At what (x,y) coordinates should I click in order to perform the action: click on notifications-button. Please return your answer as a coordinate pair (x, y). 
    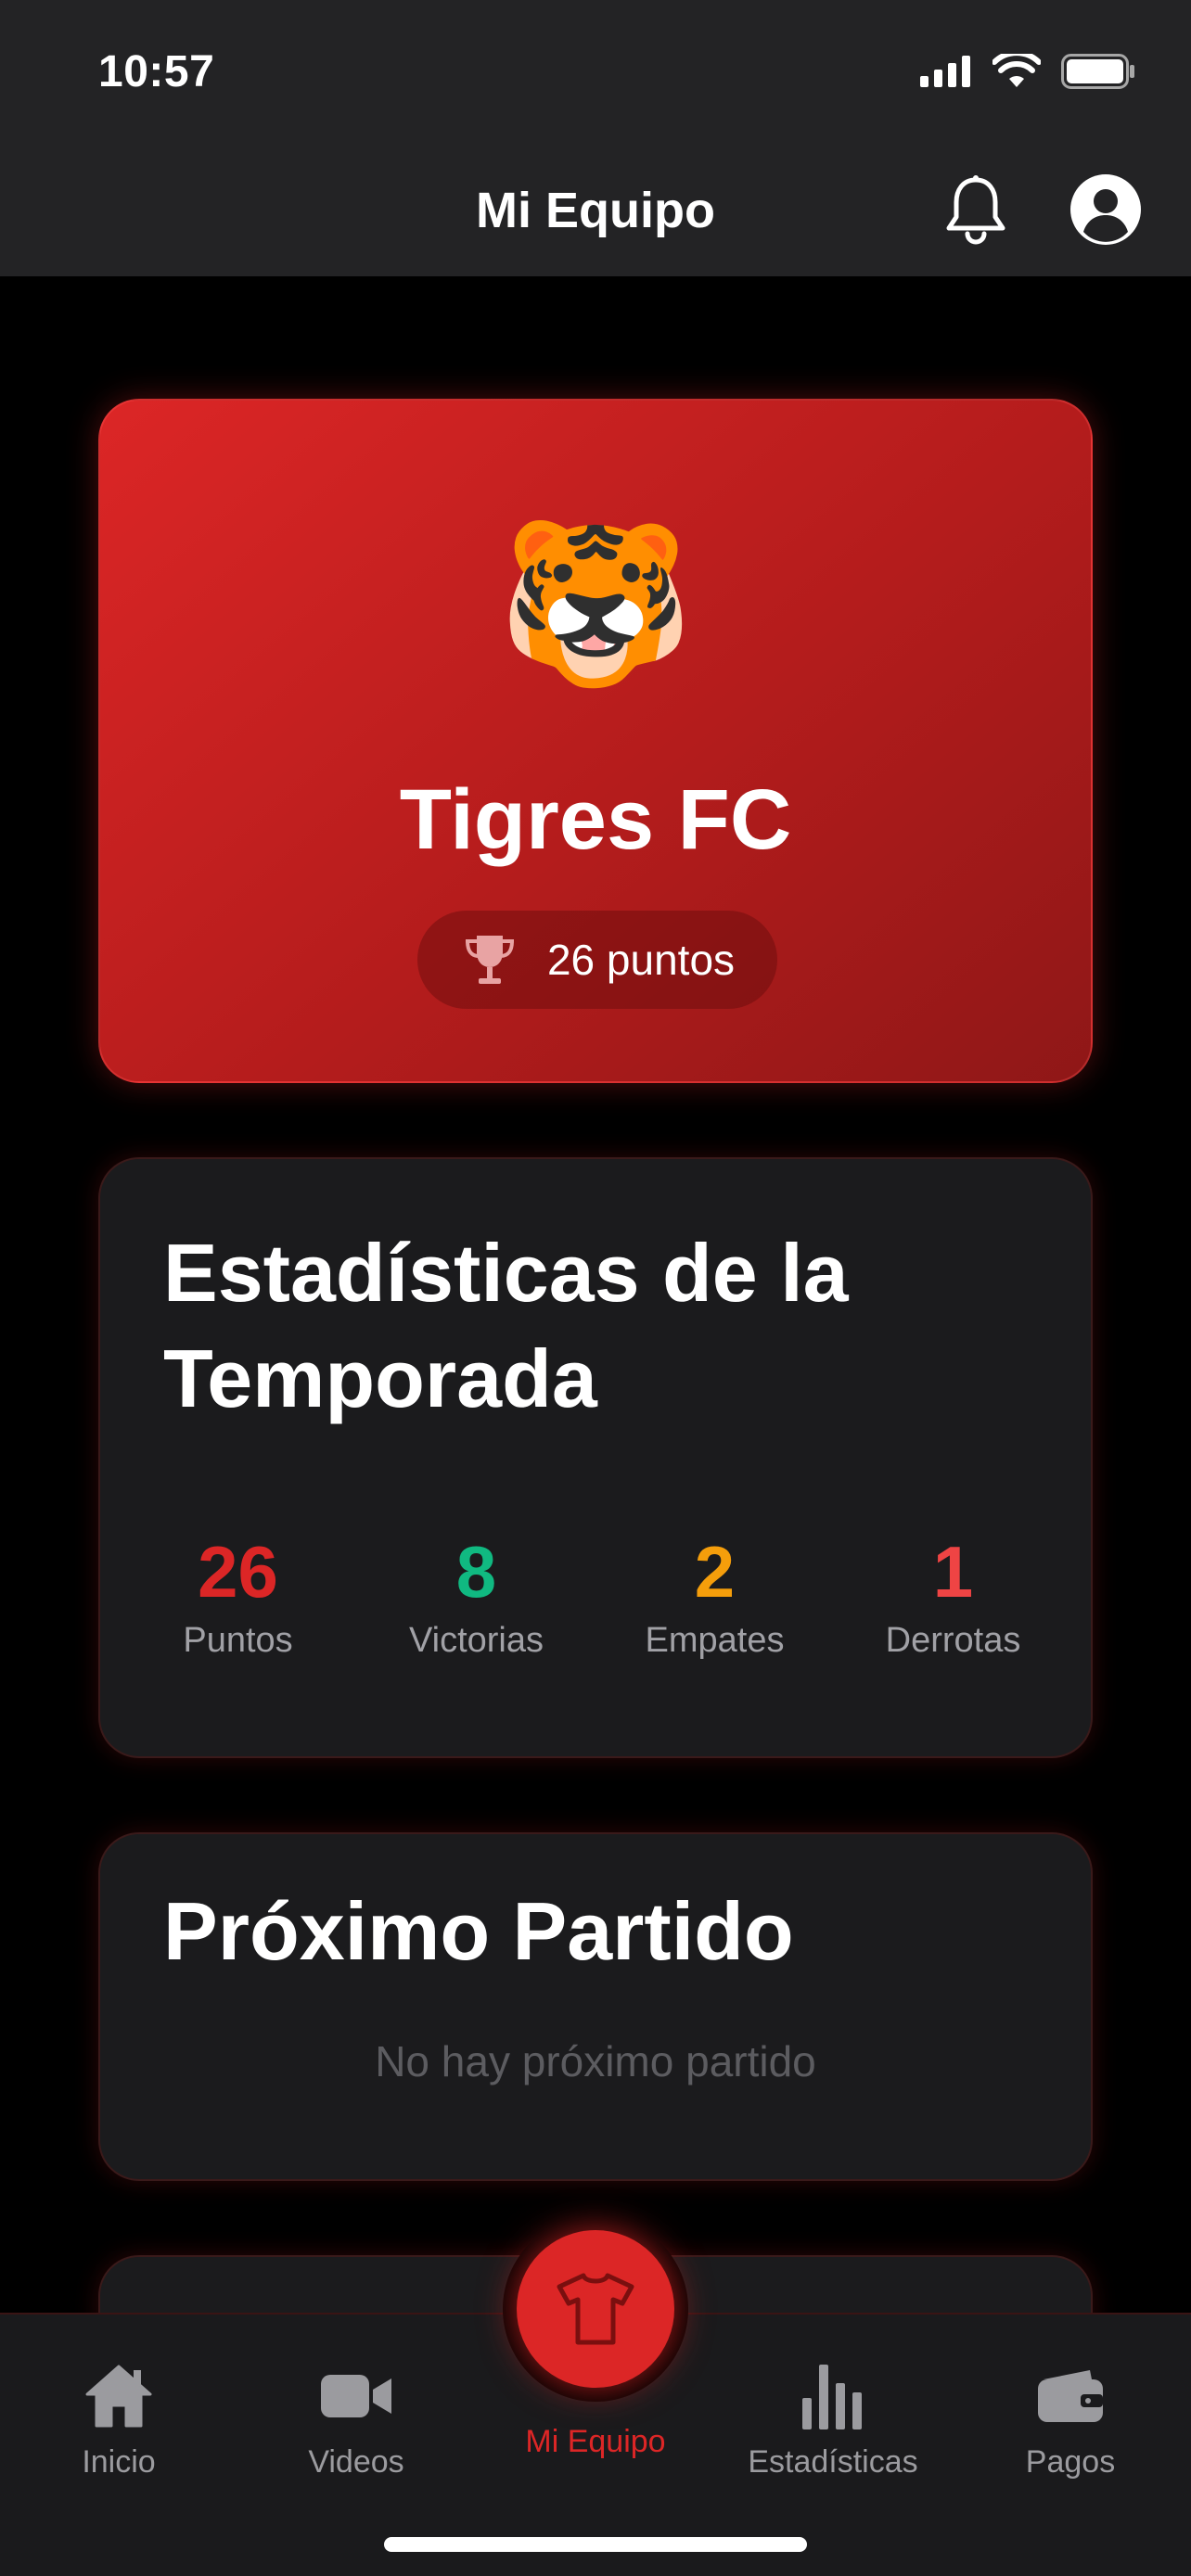
    Looking at the image, I should click on (976, 209).